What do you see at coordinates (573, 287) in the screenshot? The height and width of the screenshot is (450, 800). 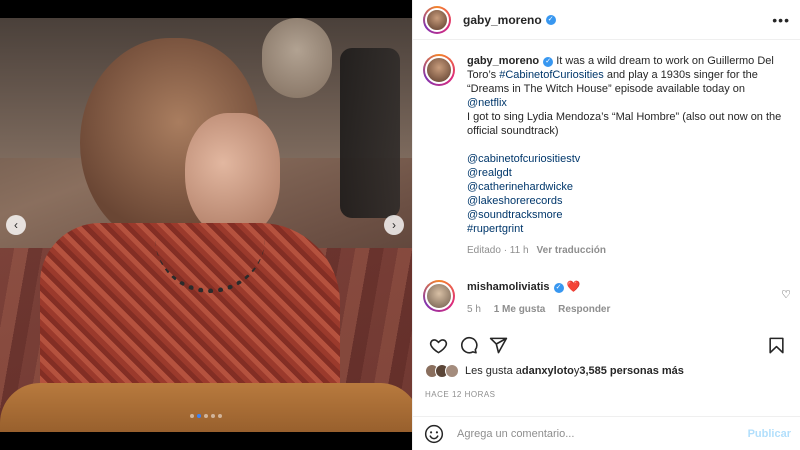 I see `comment-text: ❤️` at bounding box center [573, 287].